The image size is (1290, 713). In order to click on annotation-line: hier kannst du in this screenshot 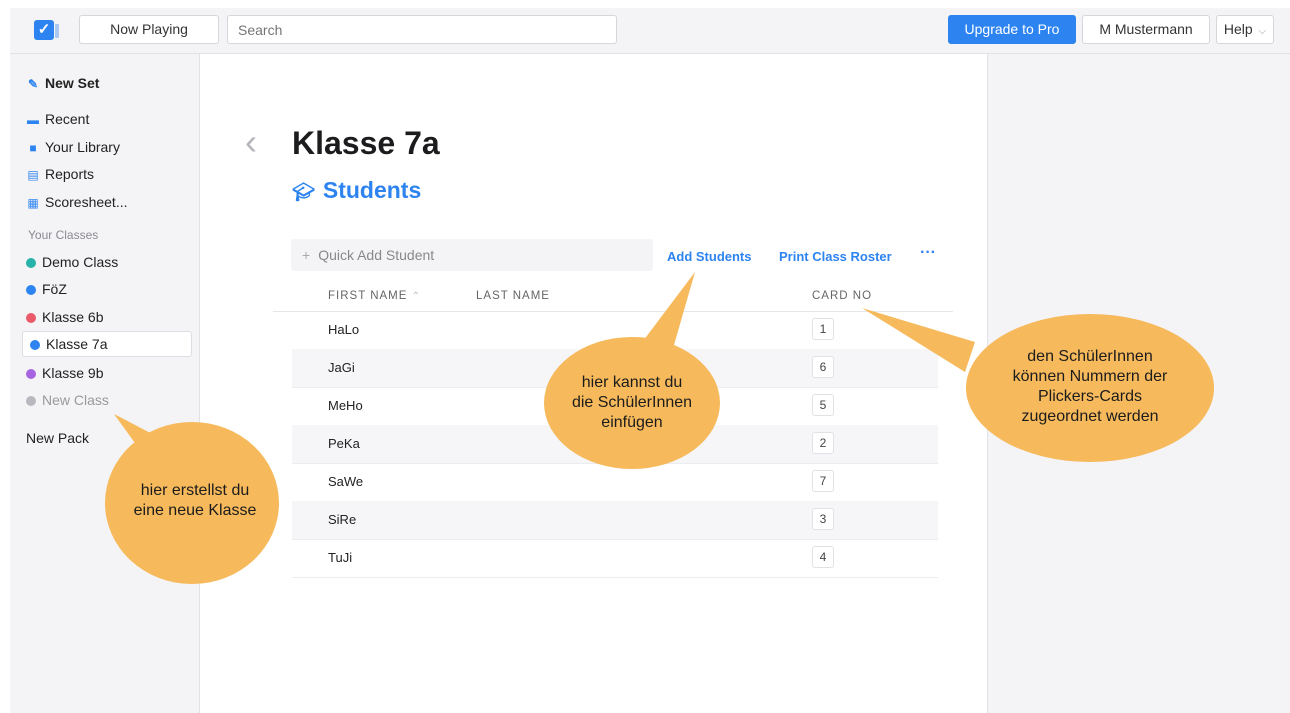, I will do `click(632, 382)`.